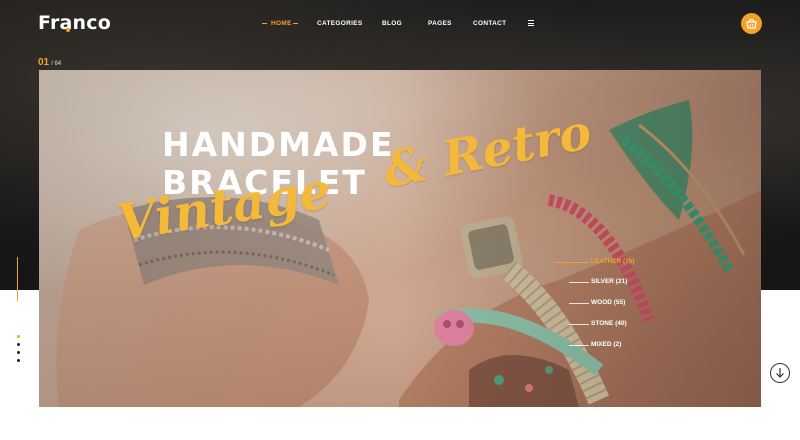 The image size is (800, 440). What do you see at coordinates (44, 62) in the screenshot?
I see `slide-current: 01` at bounding box center [44, 62].